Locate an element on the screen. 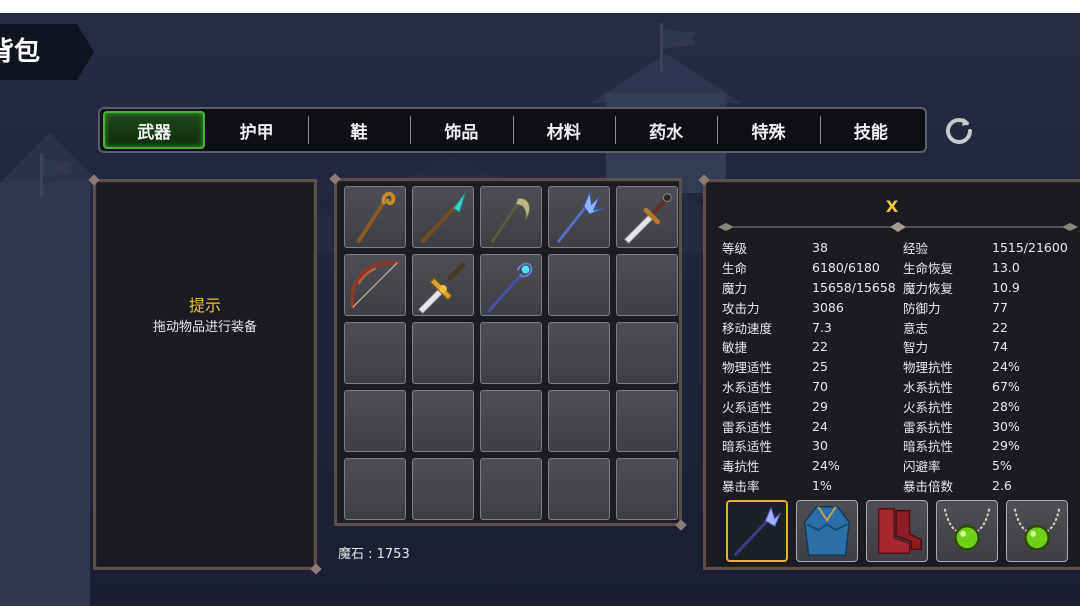 The image size is (1080, 606). stat-value: 15658/15658 is located at coordinates (854, 287).